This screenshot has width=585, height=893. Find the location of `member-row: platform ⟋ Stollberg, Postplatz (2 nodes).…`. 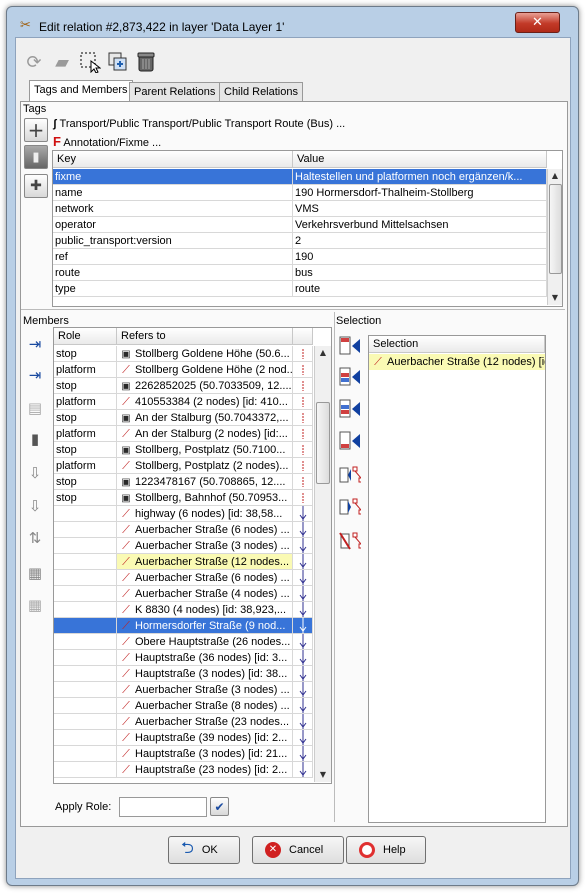

member-row: platform ⟋ Stollberg, Postplatz (2 nodes).… is located at coordinates (183, 466).